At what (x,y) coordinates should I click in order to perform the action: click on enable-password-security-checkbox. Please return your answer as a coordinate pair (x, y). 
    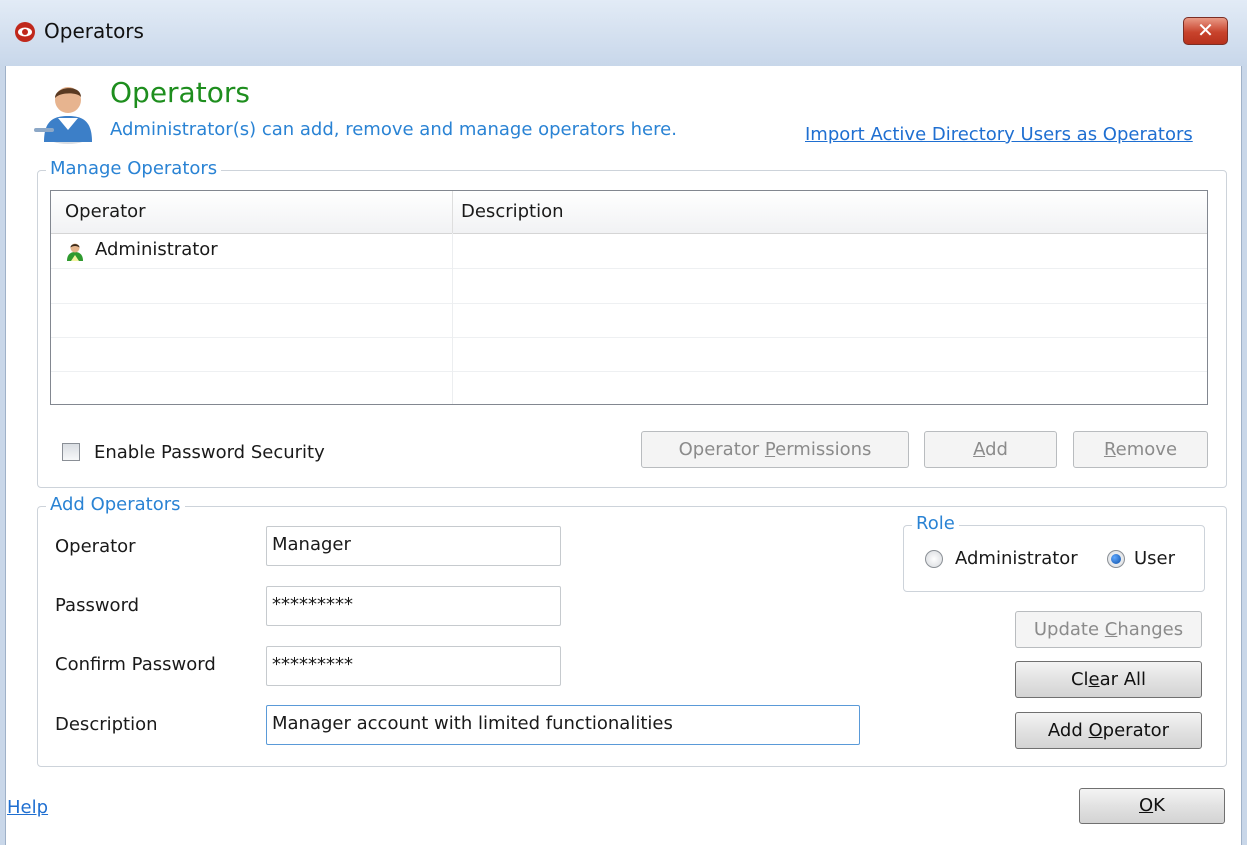
    Looking at the image, I should click on (71, 452).